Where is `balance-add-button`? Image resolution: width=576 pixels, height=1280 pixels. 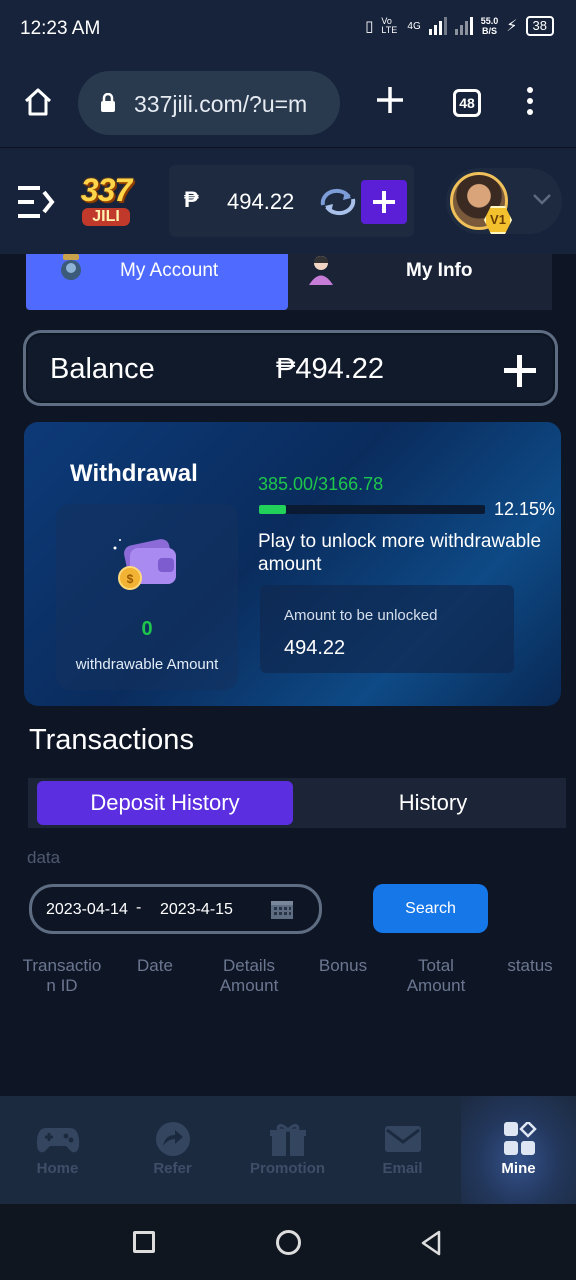
balance-add-button is located at coordinates (520, 371).